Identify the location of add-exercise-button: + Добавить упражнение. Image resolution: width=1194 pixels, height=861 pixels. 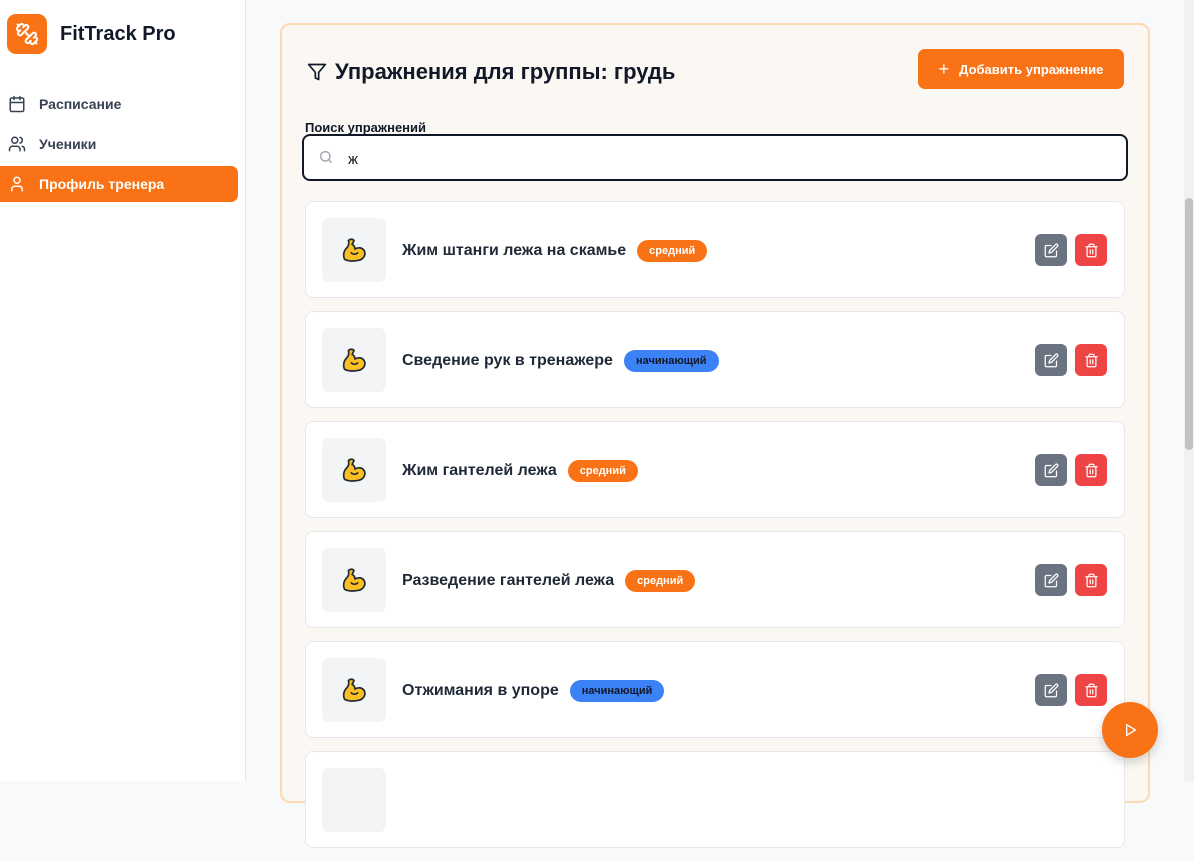
(1021, 69).